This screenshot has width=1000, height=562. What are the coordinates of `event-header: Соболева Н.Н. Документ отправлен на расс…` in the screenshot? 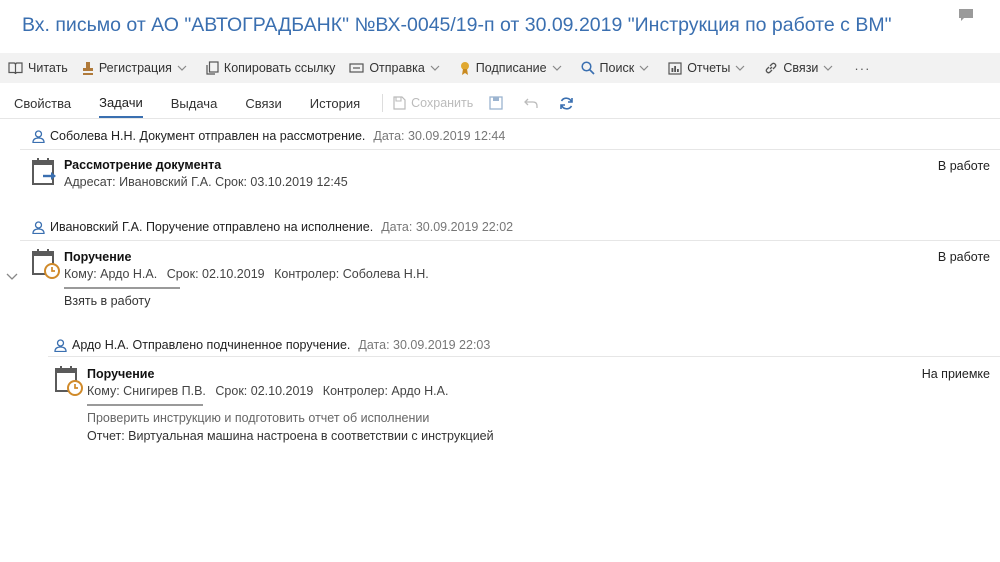 It's located at (268, 136).